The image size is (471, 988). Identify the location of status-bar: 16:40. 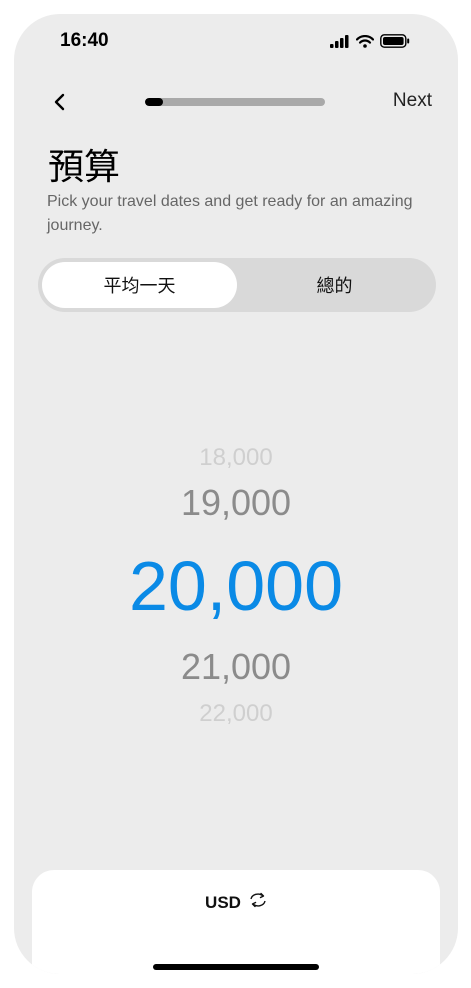
(236, 42).